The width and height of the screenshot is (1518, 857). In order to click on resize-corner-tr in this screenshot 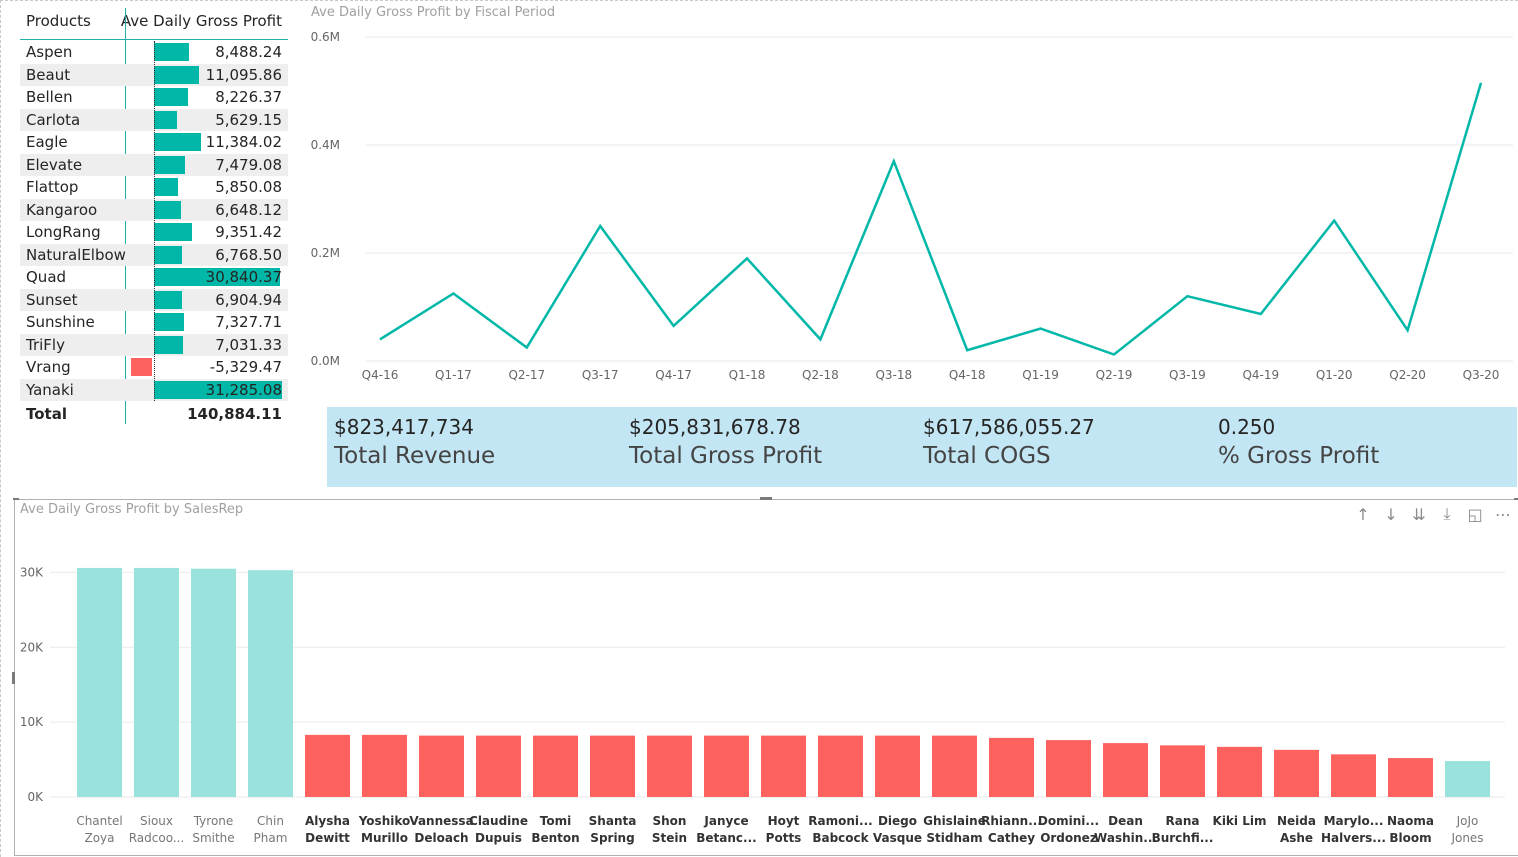, I will do `click(1516, 499)`.